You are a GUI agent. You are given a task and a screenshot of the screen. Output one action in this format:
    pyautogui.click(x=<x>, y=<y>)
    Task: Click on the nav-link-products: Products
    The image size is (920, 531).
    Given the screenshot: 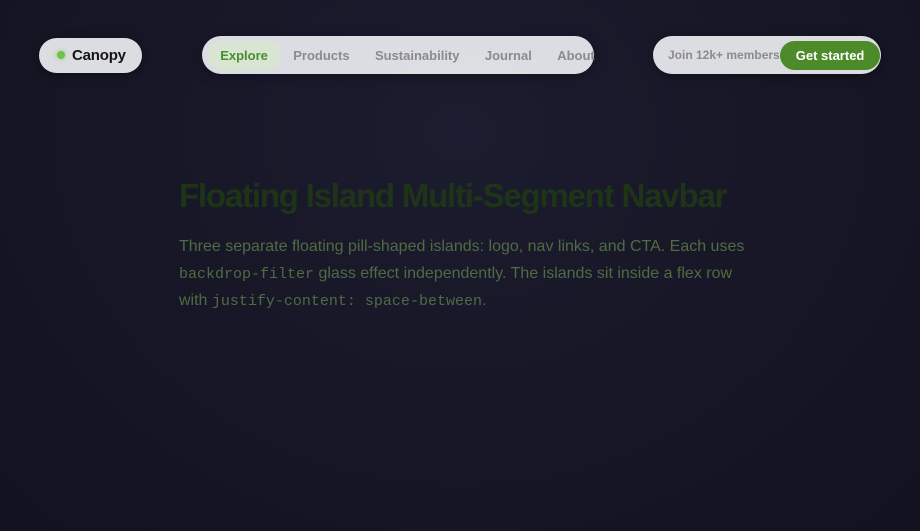 What is the action you would take?
    pyautogui.click(x=322, y=55)
    